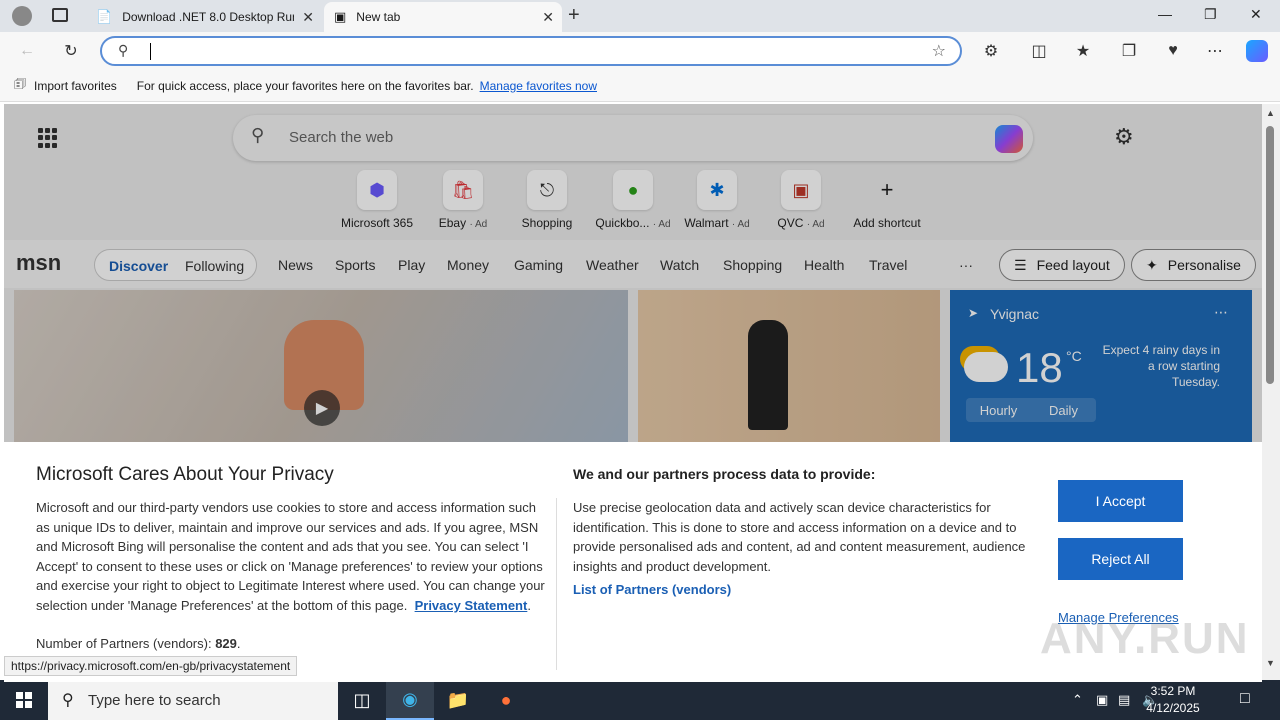 The height and width of the screenshot is (720, 1280). What do you see at coordinates (1039, 51) in the screenshot?
I see `split-screen-icon: ◫` at bounding box center [1039, 51].